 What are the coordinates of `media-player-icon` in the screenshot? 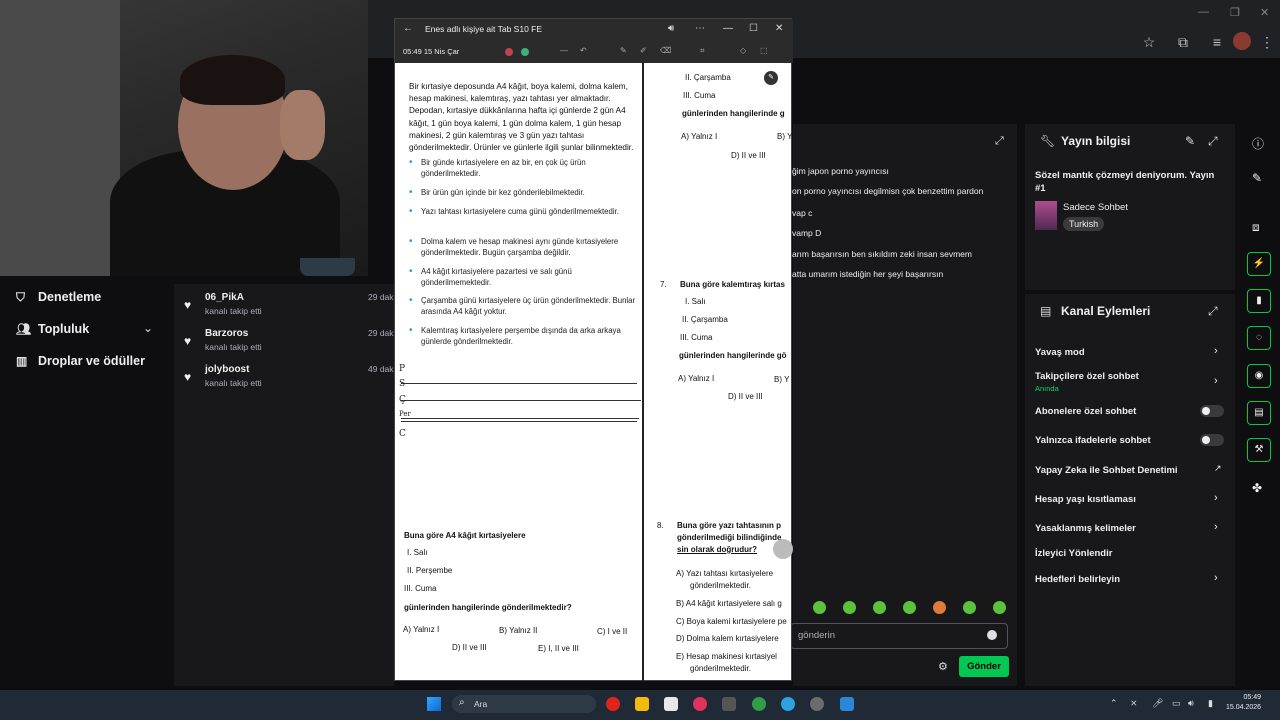 It's located at (700, 704).